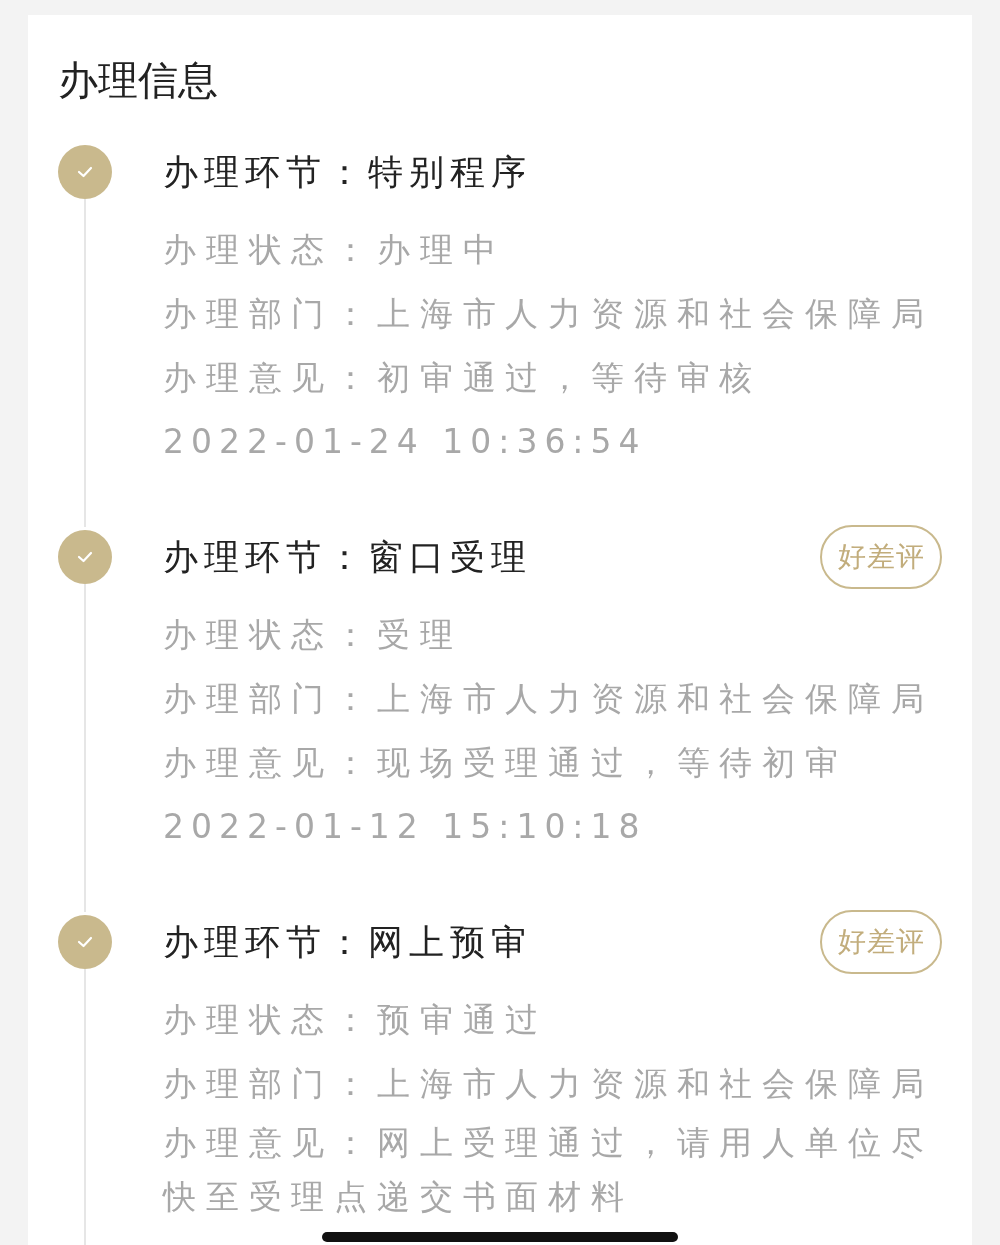 The image size is (1000, 1245). Describe the element at coordinates (549, 1170) in the screenshot. I see `step-detail: 办理意见：网上受理通过，请用人单位尽快至受理点递交书面材料` at that location.